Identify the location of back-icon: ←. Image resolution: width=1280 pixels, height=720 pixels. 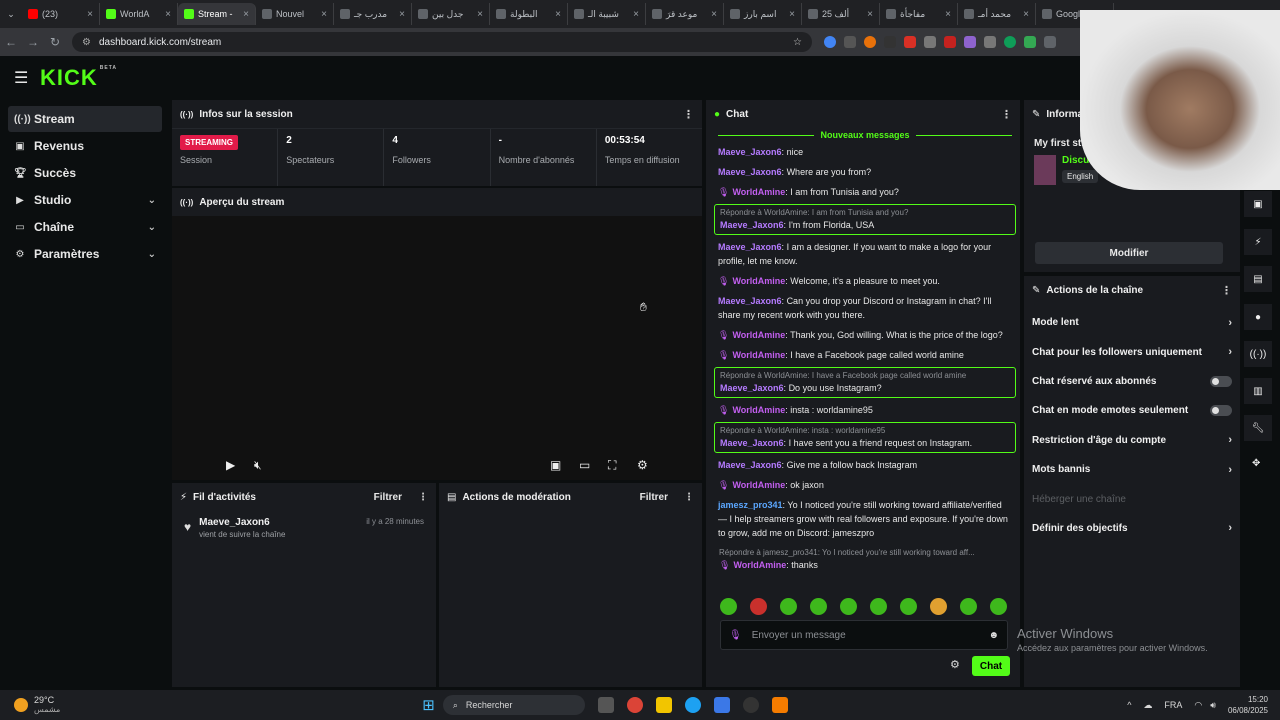
(11, 42).